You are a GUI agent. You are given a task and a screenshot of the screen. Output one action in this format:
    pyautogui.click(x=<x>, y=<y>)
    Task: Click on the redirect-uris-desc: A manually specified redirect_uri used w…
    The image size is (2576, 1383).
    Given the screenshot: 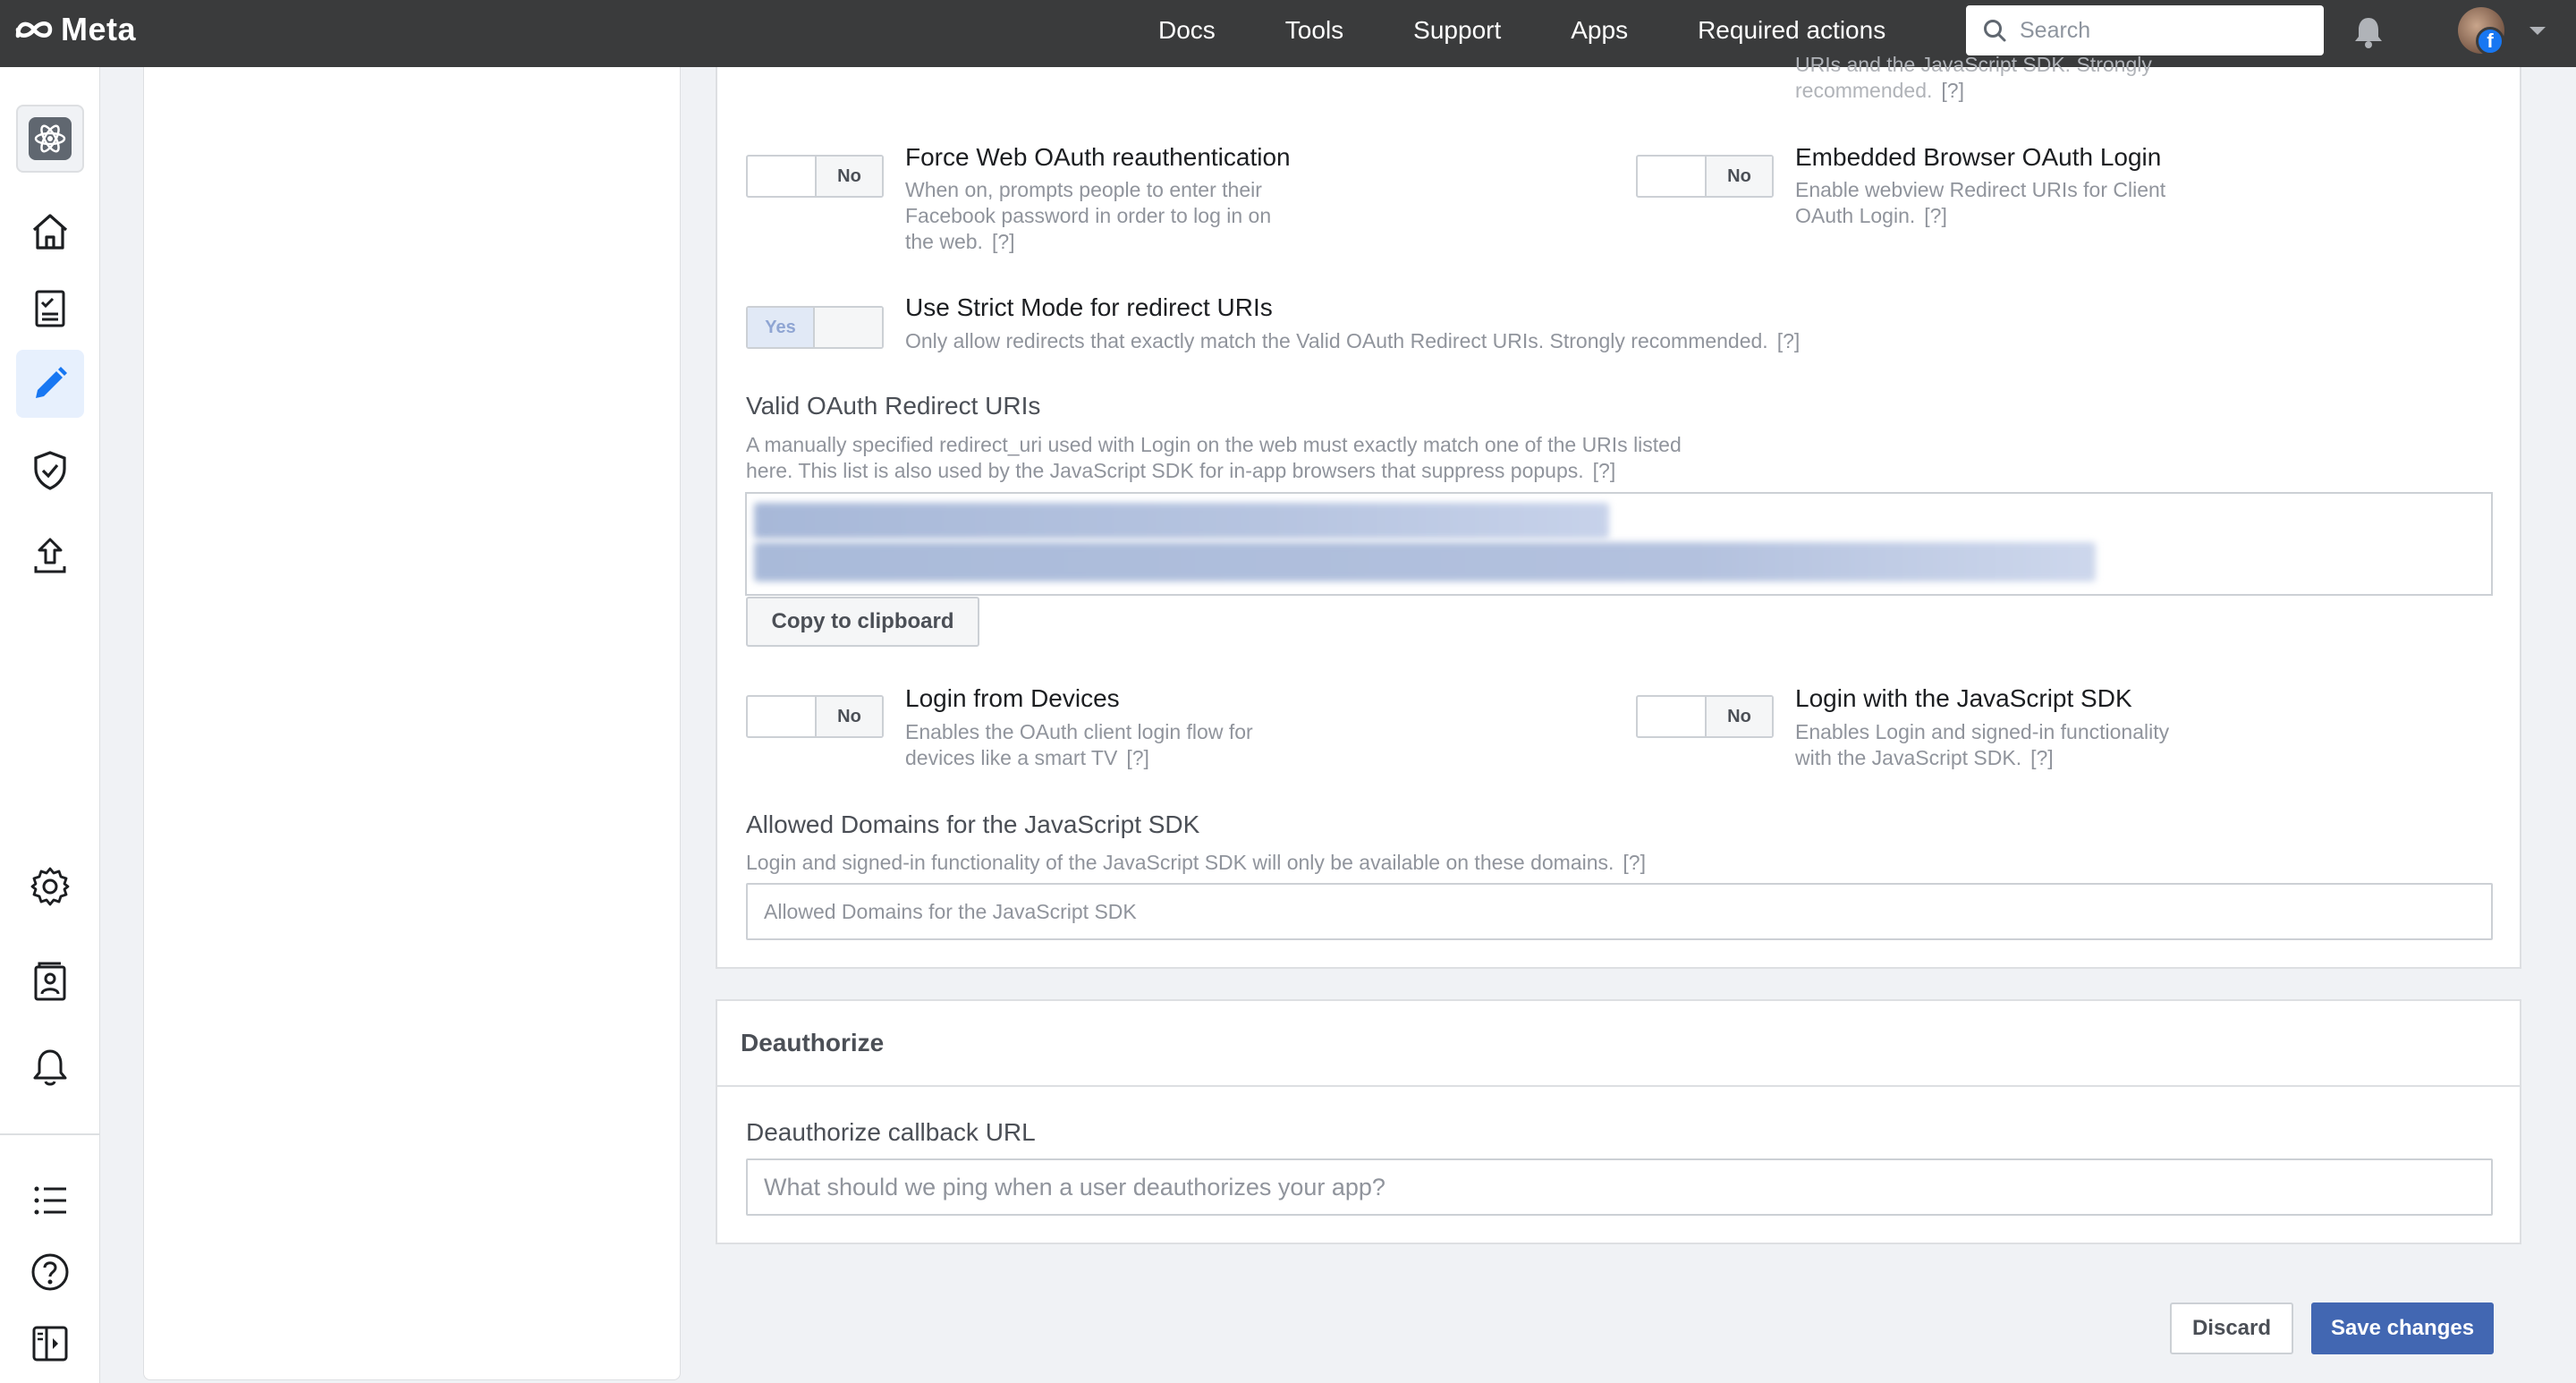 What is the action you would take?
    pyautogui.click(x=1214, y=457)
    